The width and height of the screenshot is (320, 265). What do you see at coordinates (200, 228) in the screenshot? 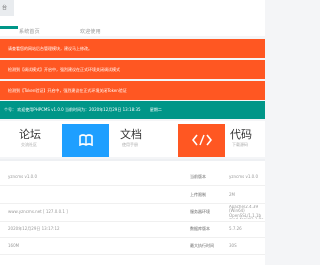
I see `info-key: 数据库版本` at bounding box center [200, 228].